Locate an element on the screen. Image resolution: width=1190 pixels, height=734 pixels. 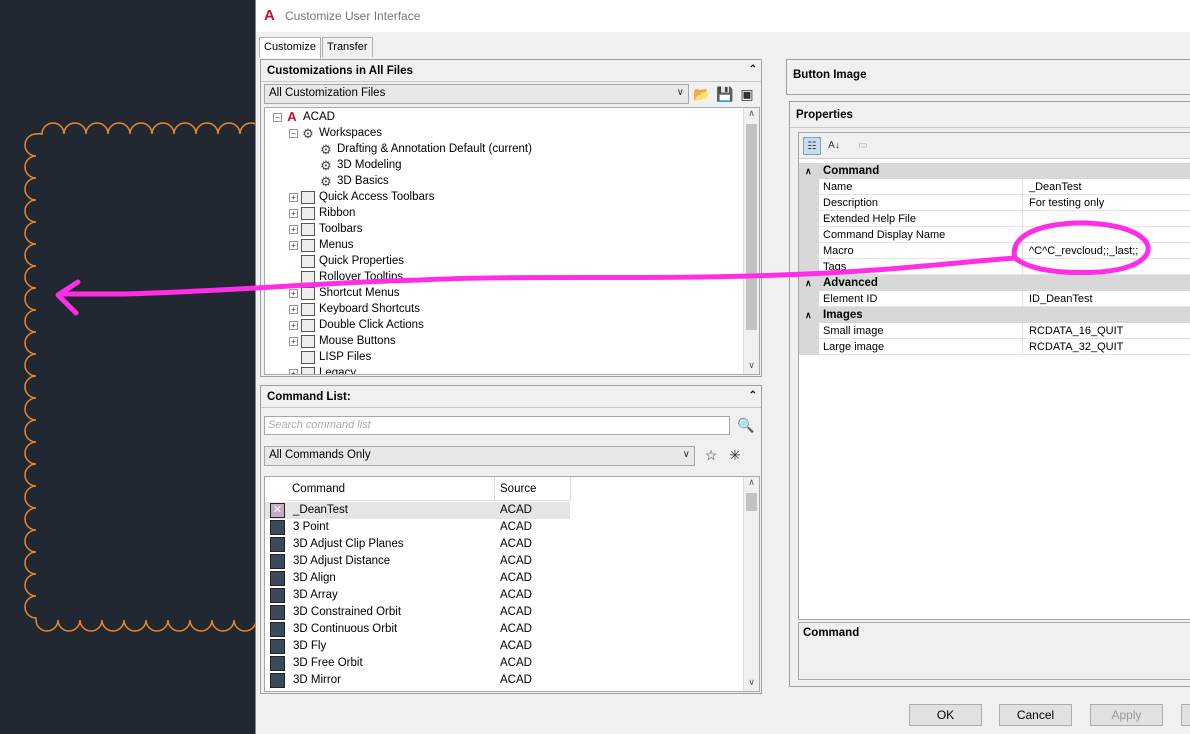
command-row: 3D Constrained Orbit ACAD is located at coordinates (417, 612).